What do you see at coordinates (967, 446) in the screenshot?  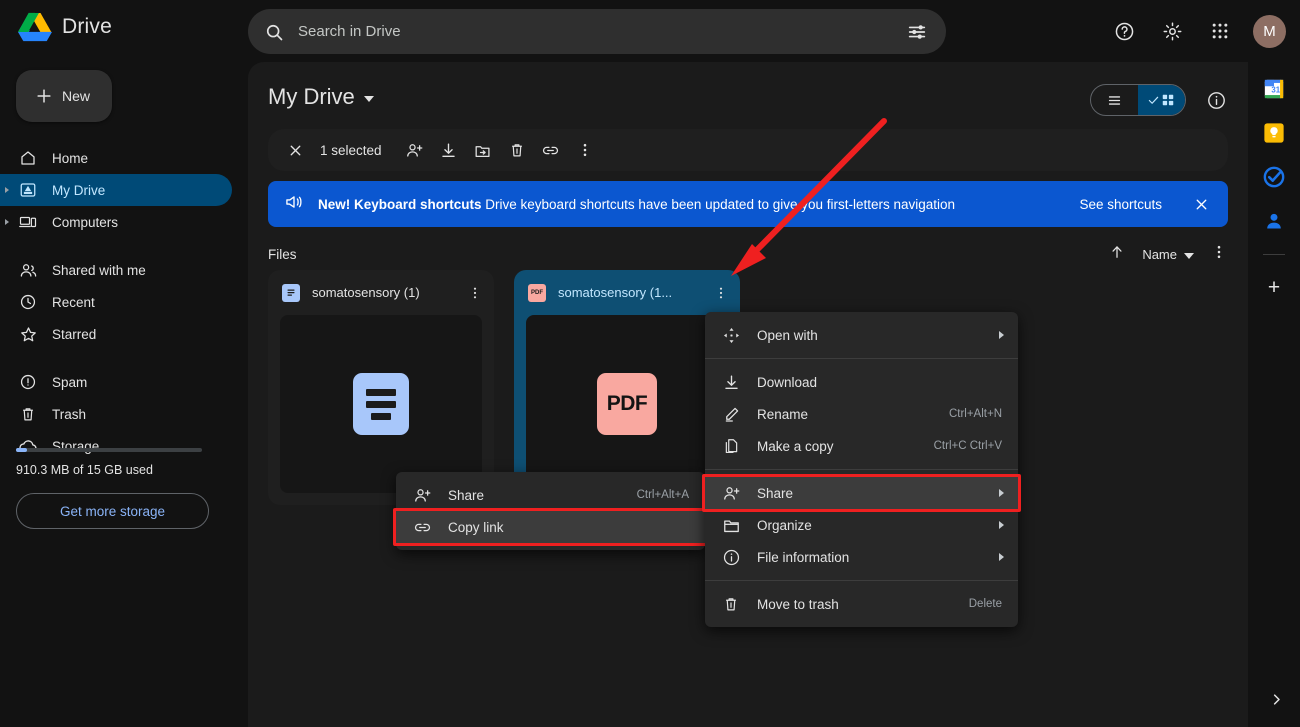 I see `context-accelerator: Ctrl+C Ctrl+V` at bounding box center [967, 446].